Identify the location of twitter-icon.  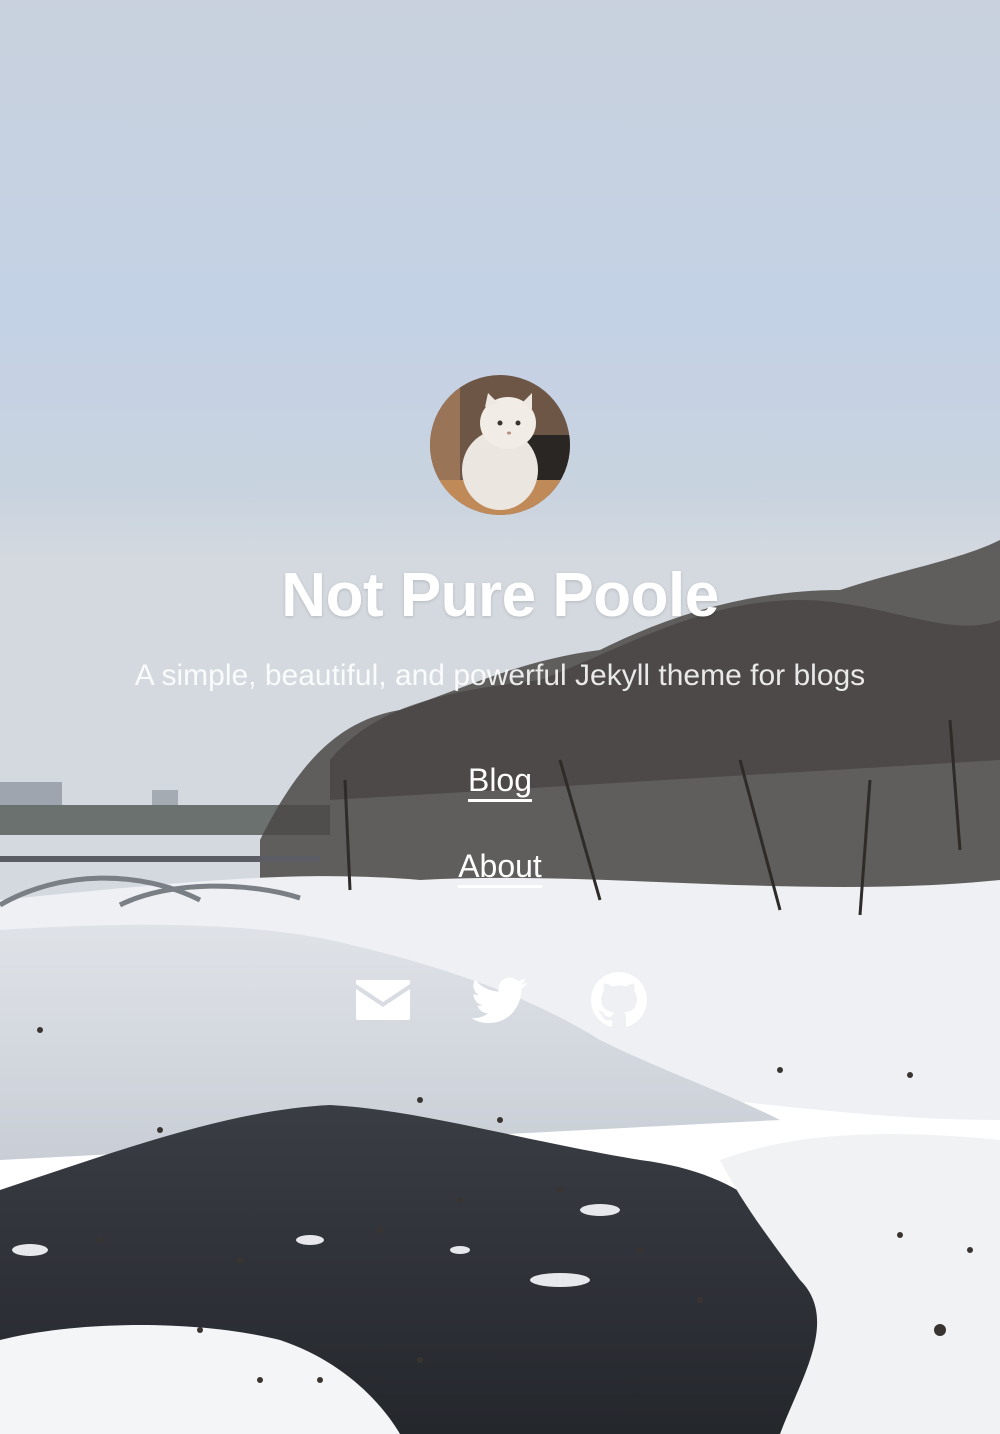
(500, 1000).